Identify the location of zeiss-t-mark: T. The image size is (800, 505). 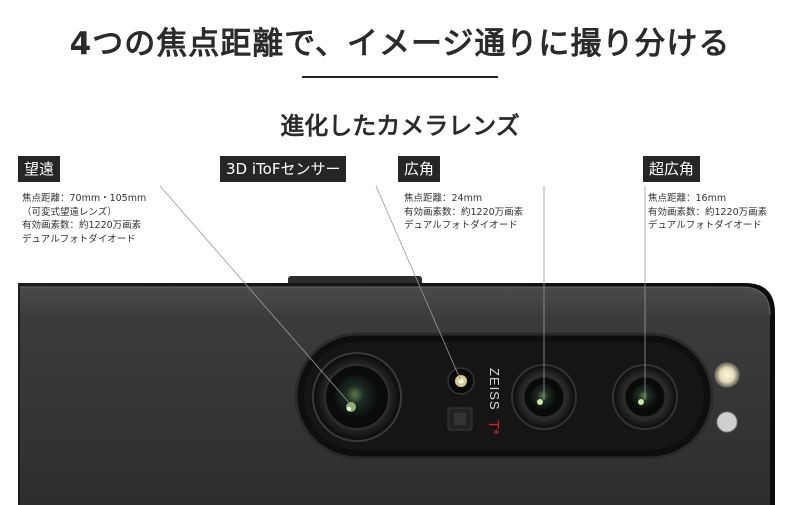
(493, 424).